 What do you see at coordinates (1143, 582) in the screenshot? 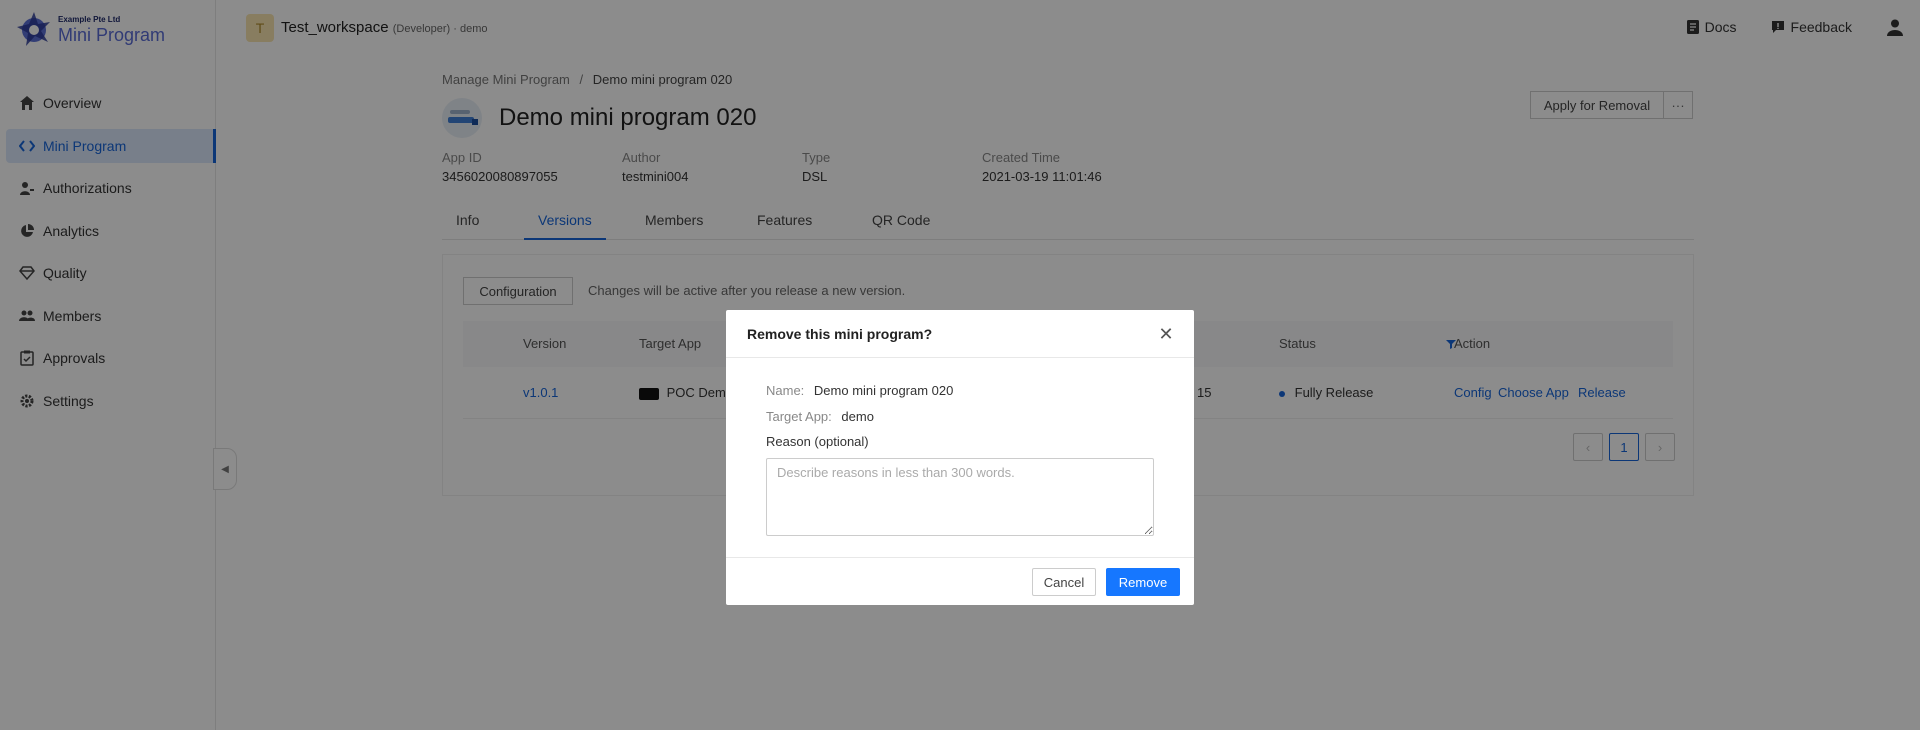
I see `remove-button: Remove` at bounding box center [1143, 582].